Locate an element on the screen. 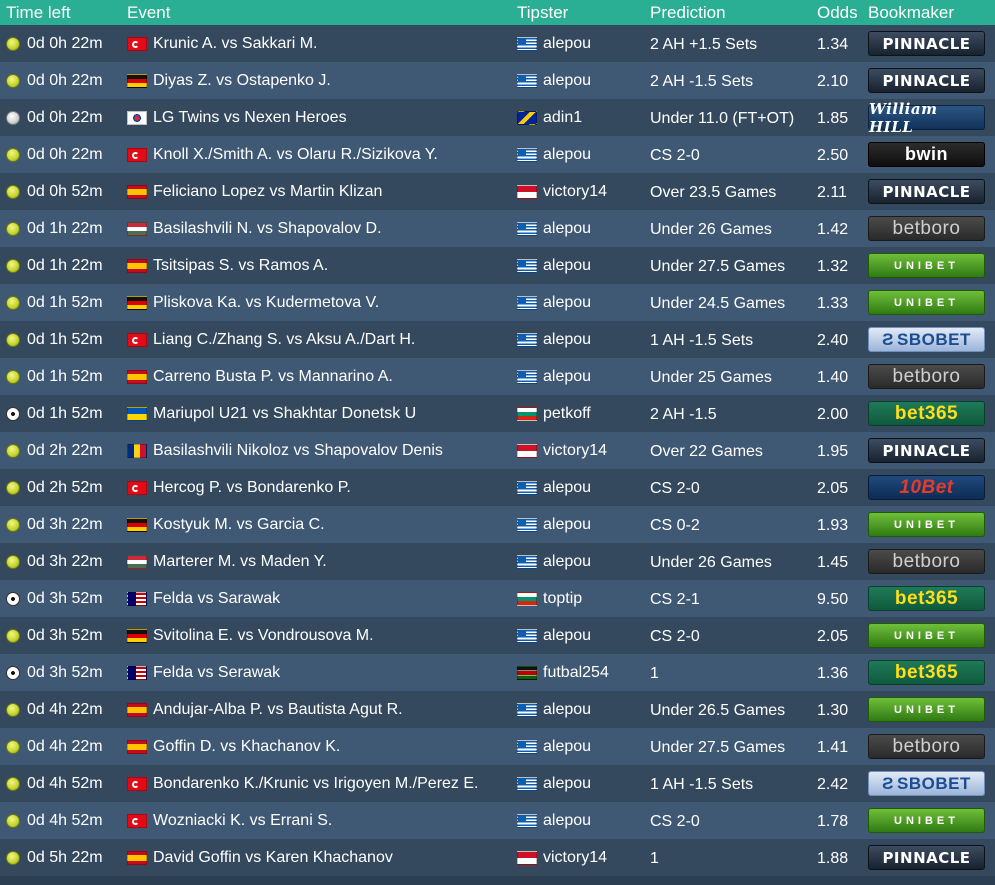  event-link: Goffin D. vs Khachanov K. is located at coordinates (246, 747).